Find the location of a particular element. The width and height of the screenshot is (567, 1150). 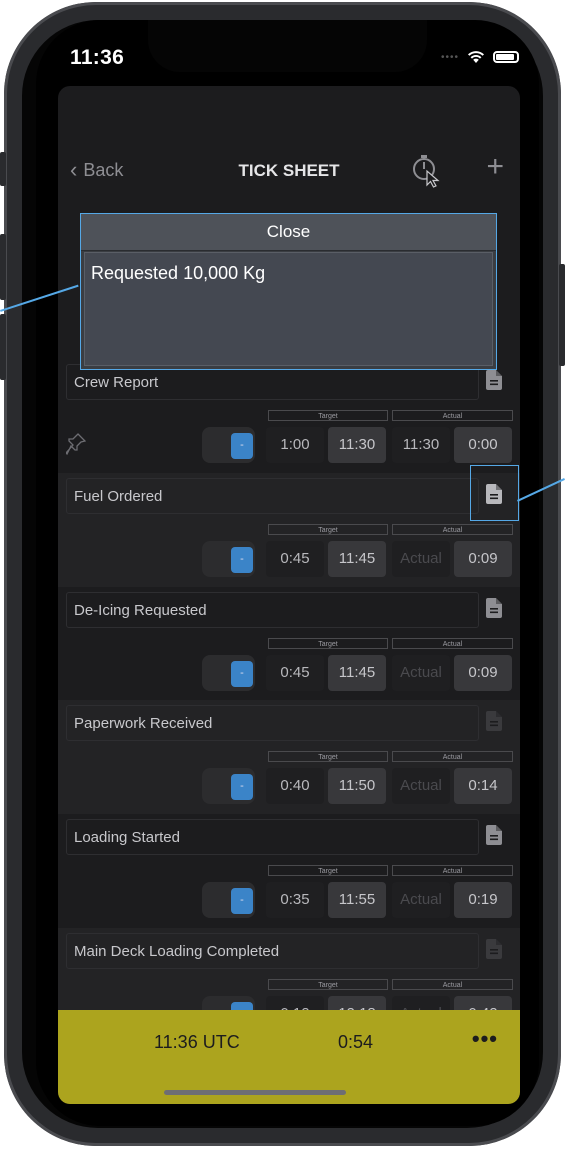

page-title: TICK SHEET is located at coordinates (289, 170).